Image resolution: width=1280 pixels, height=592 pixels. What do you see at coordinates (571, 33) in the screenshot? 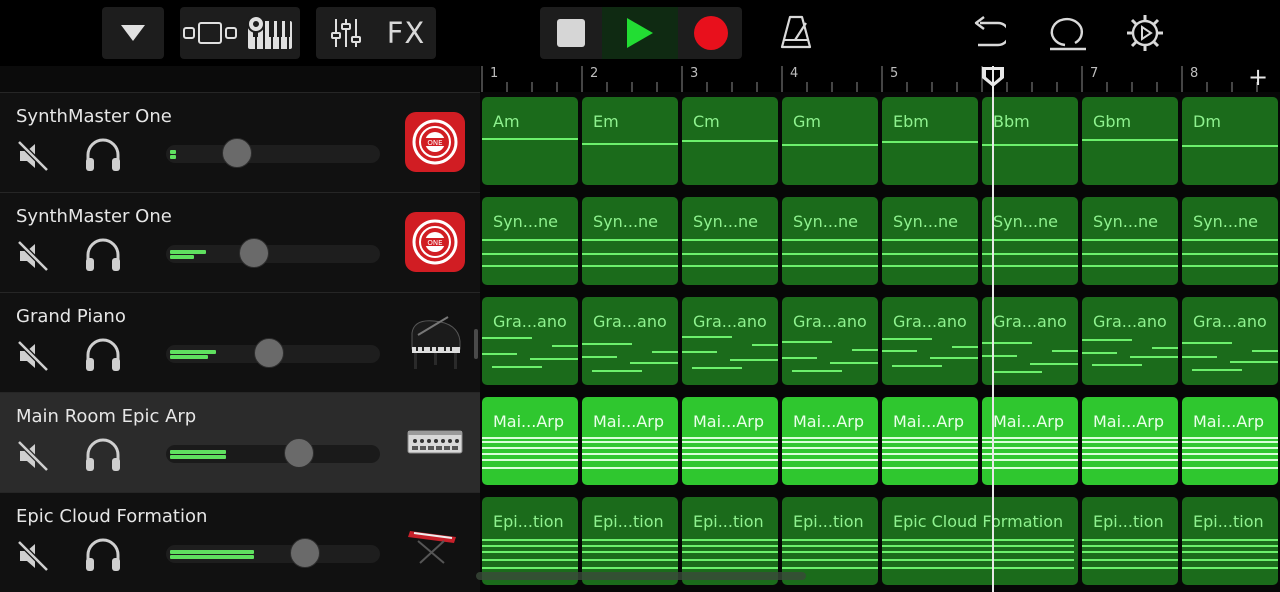
I see `stop-button` at bounding box center [571, 33].